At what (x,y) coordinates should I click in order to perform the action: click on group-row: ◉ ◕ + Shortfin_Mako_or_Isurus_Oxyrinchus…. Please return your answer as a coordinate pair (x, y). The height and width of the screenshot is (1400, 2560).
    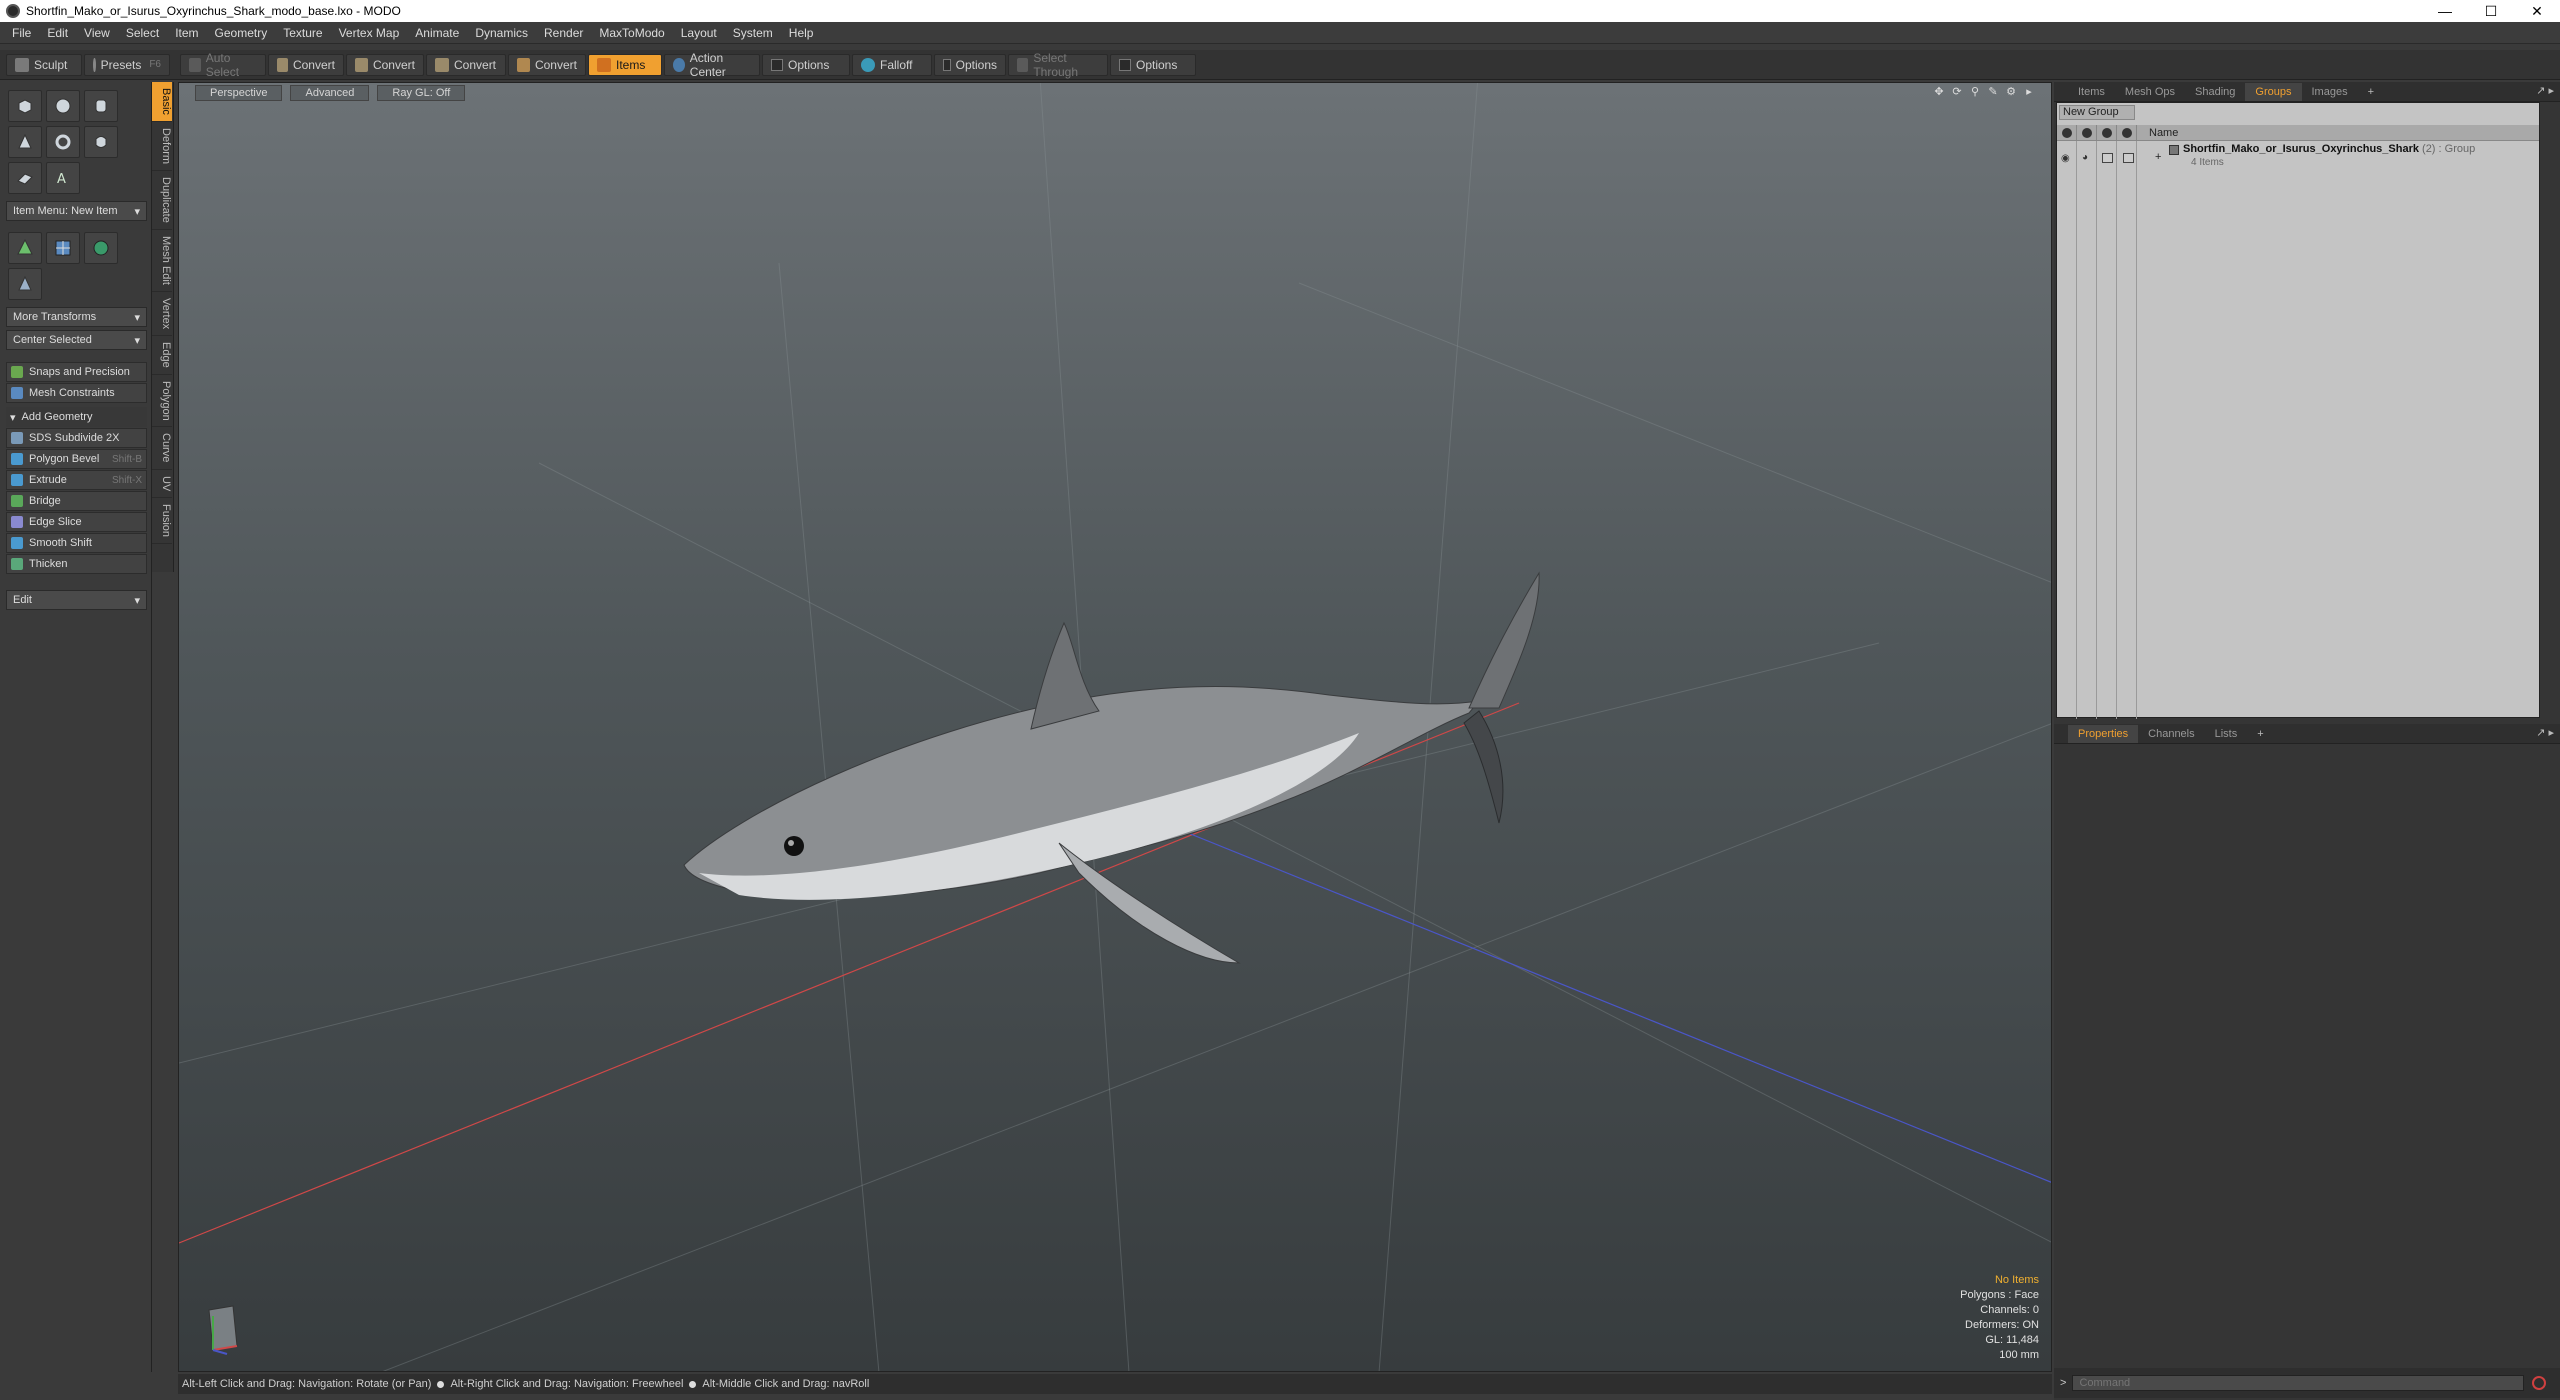
    Looking at the image, I should click on (2298, 157).